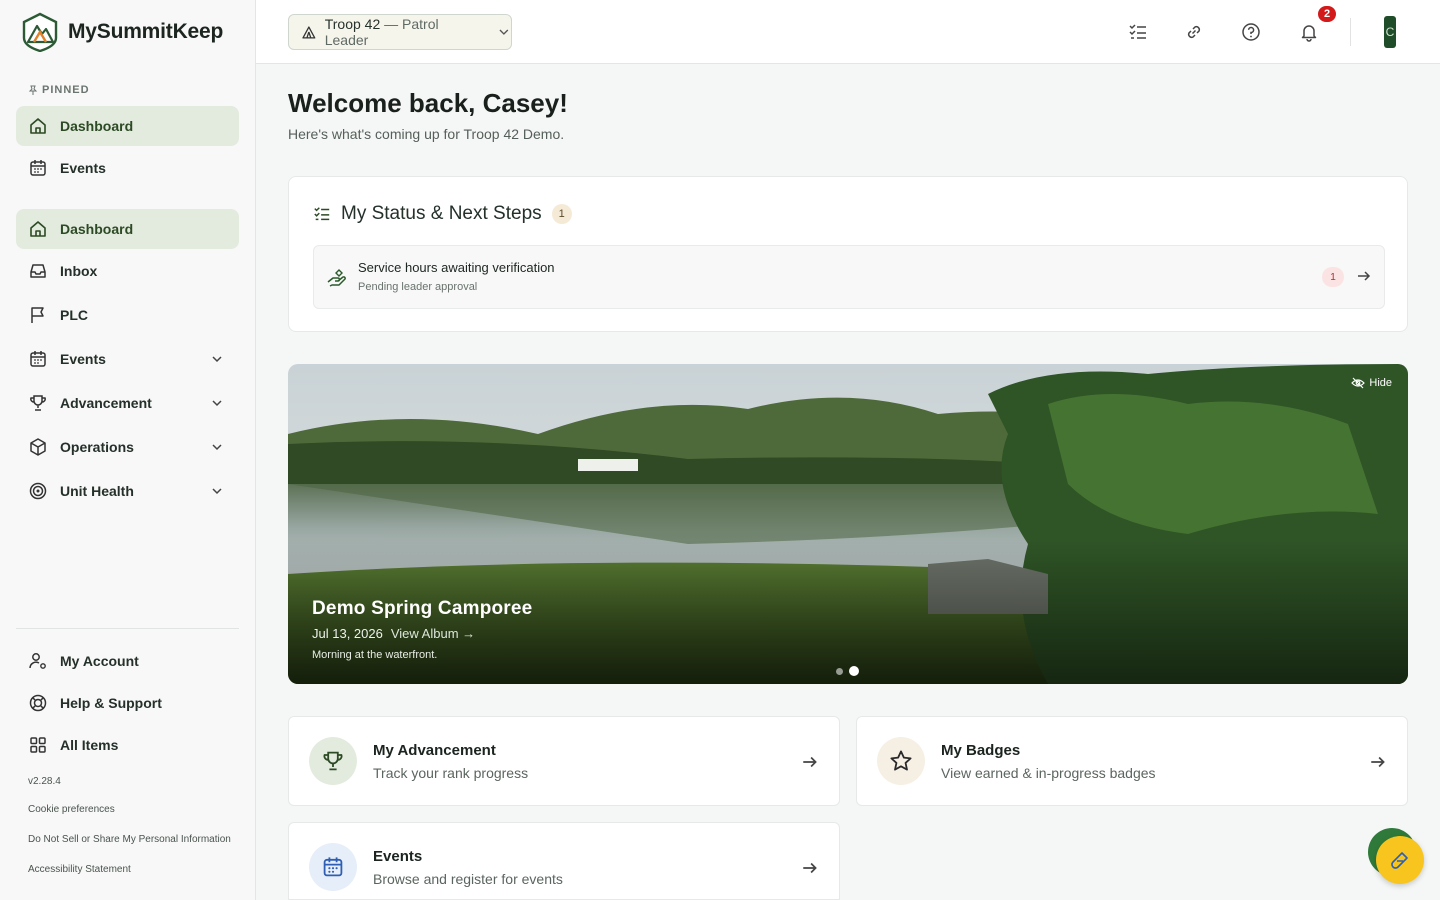  I want to click on nav-label: Inbox, so click(79, 271).